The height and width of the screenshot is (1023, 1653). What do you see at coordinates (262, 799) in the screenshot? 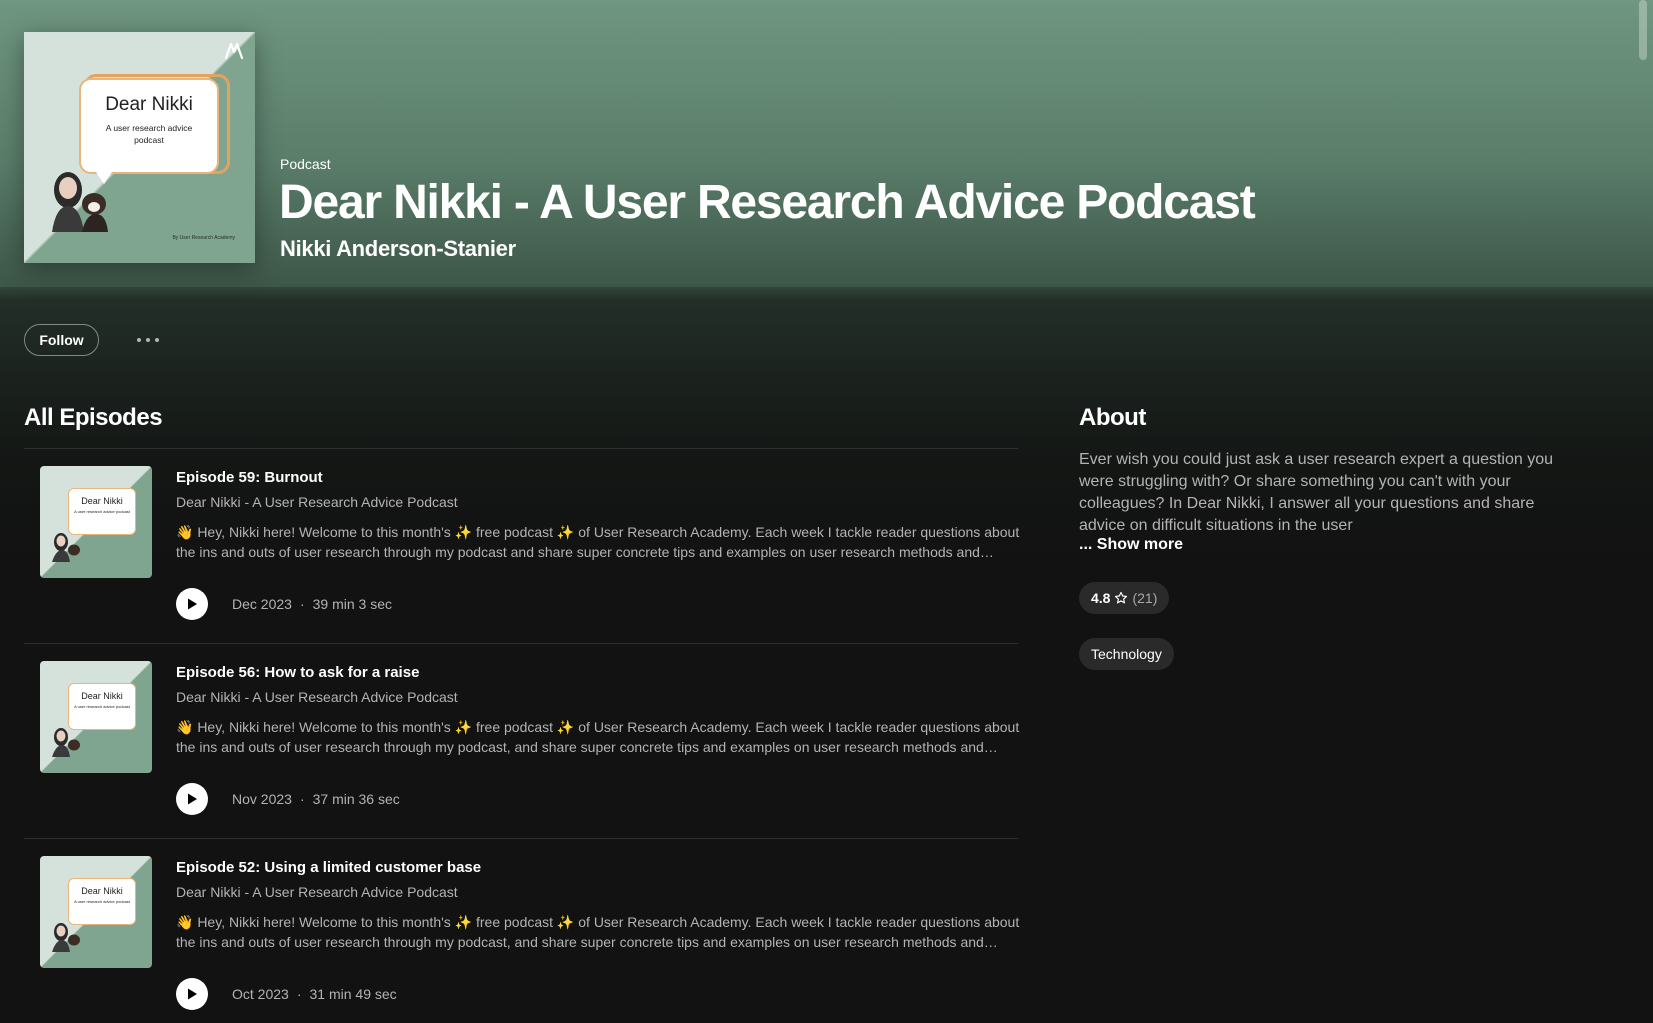
I see `episode-date: Nov 2023` at bounding box center [262, 799].